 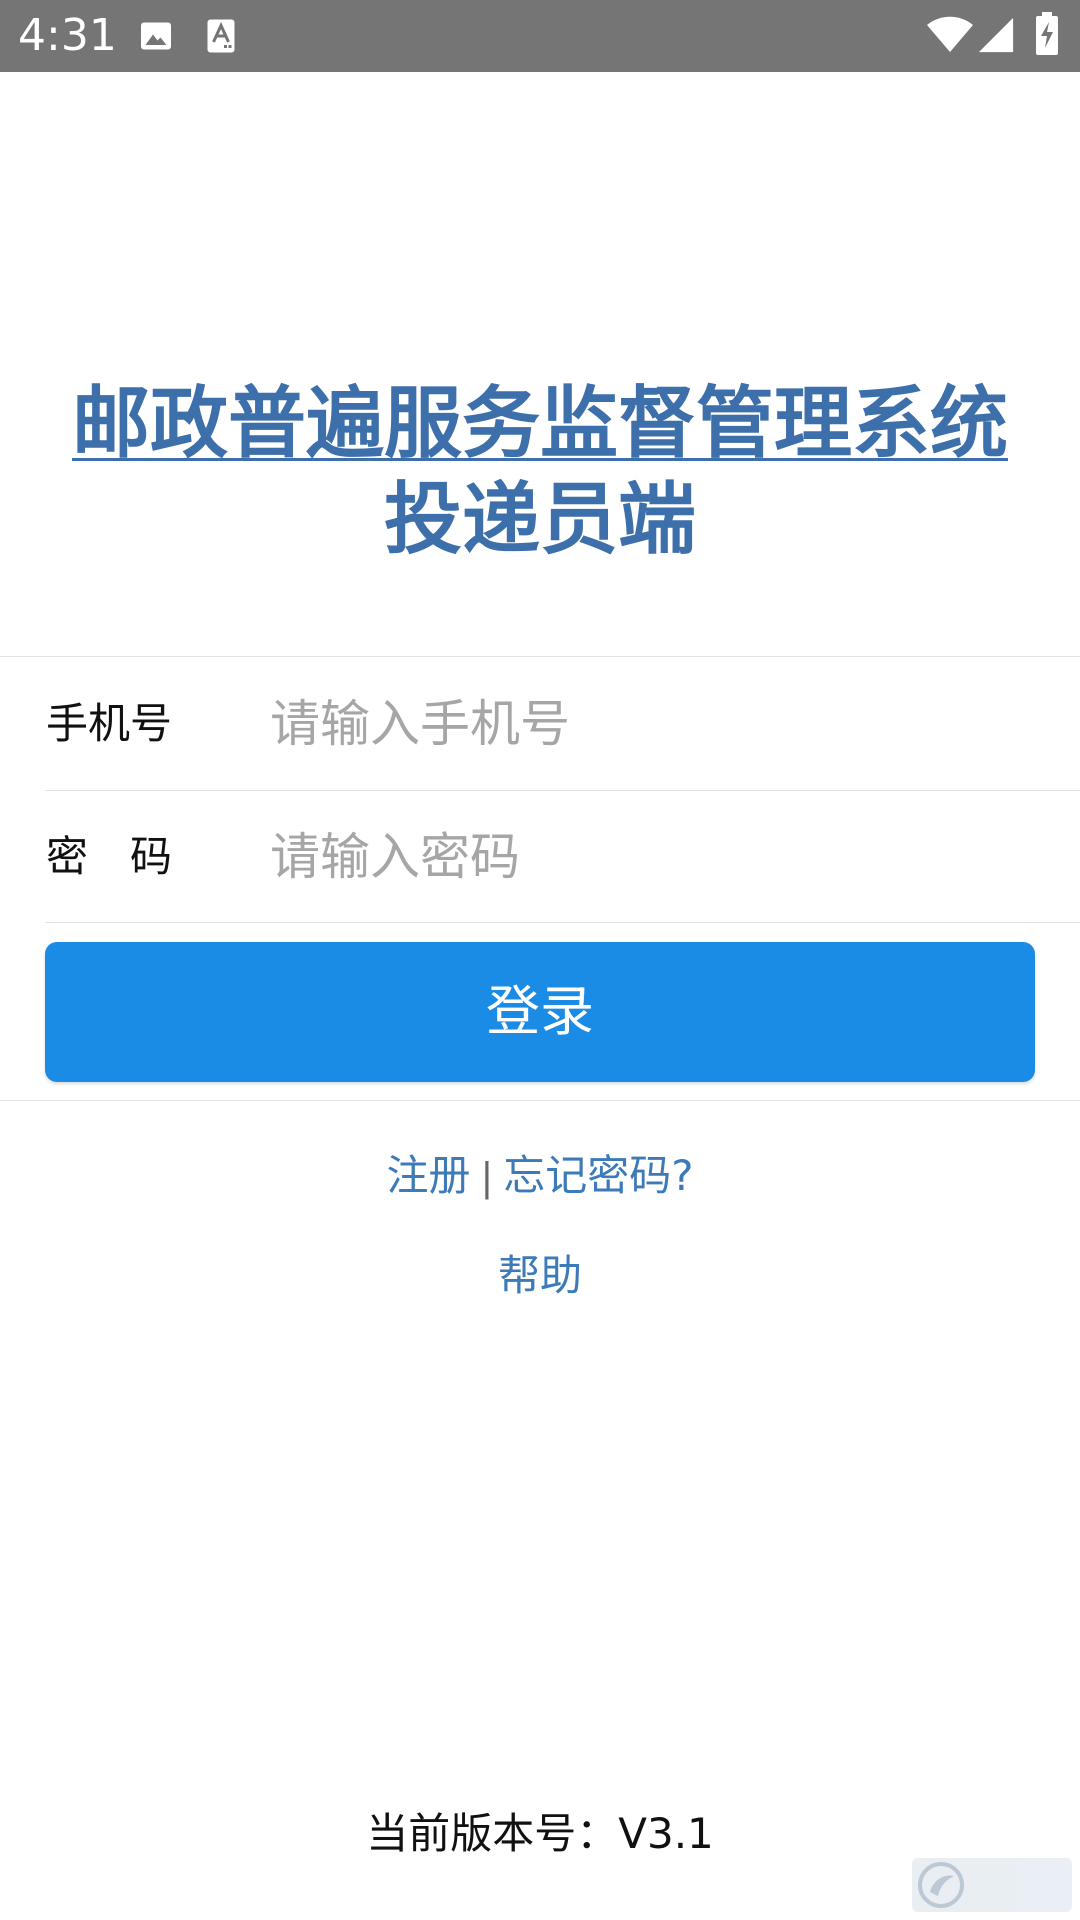 I want to click on version-label: 当前版本号：V3.1, so click(x=540, y=1833).